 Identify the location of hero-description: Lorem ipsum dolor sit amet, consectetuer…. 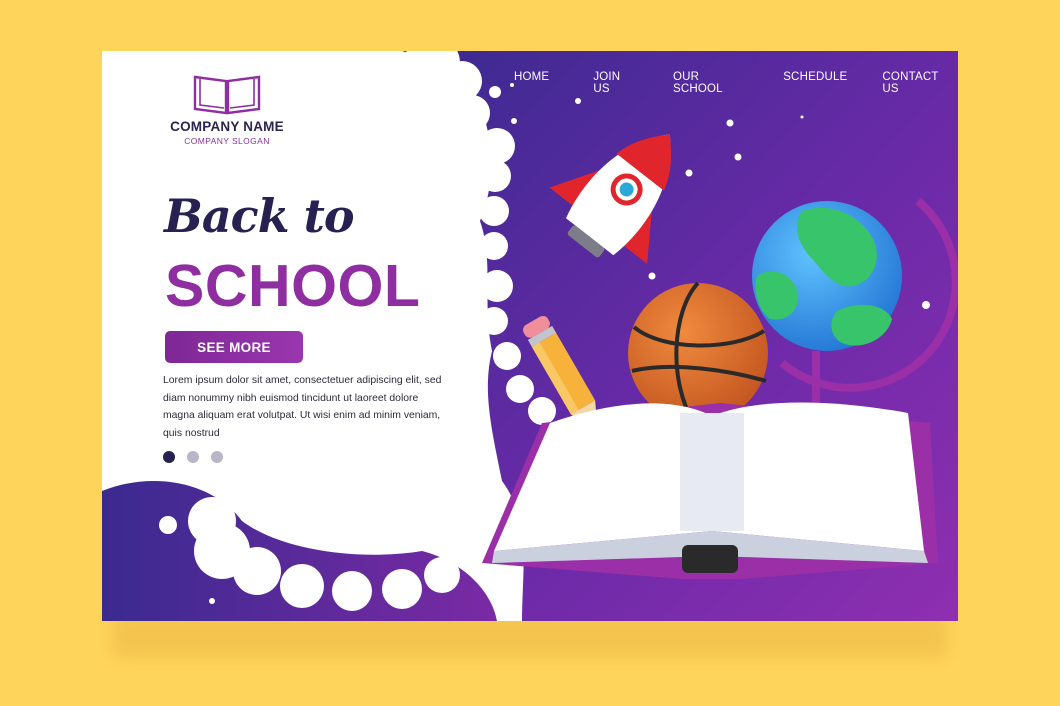
(302, 407).